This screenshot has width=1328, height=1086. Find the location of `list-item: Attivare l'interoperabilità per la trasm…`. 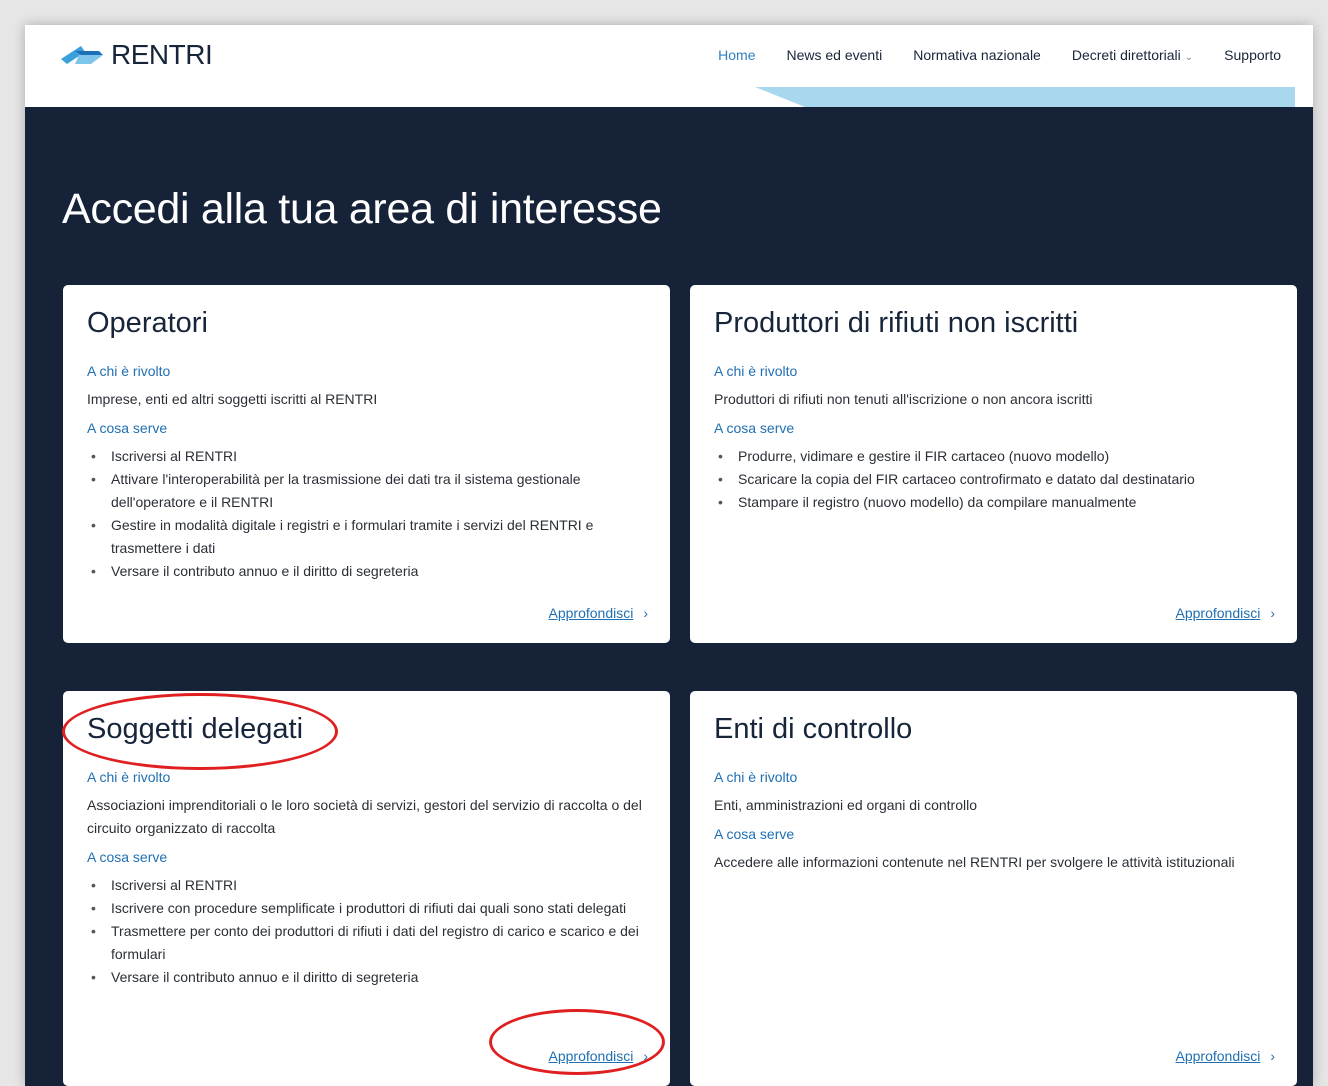

list-item: Attivare l'interoperabilità per la trasm… is located at coordinates (366, 491).